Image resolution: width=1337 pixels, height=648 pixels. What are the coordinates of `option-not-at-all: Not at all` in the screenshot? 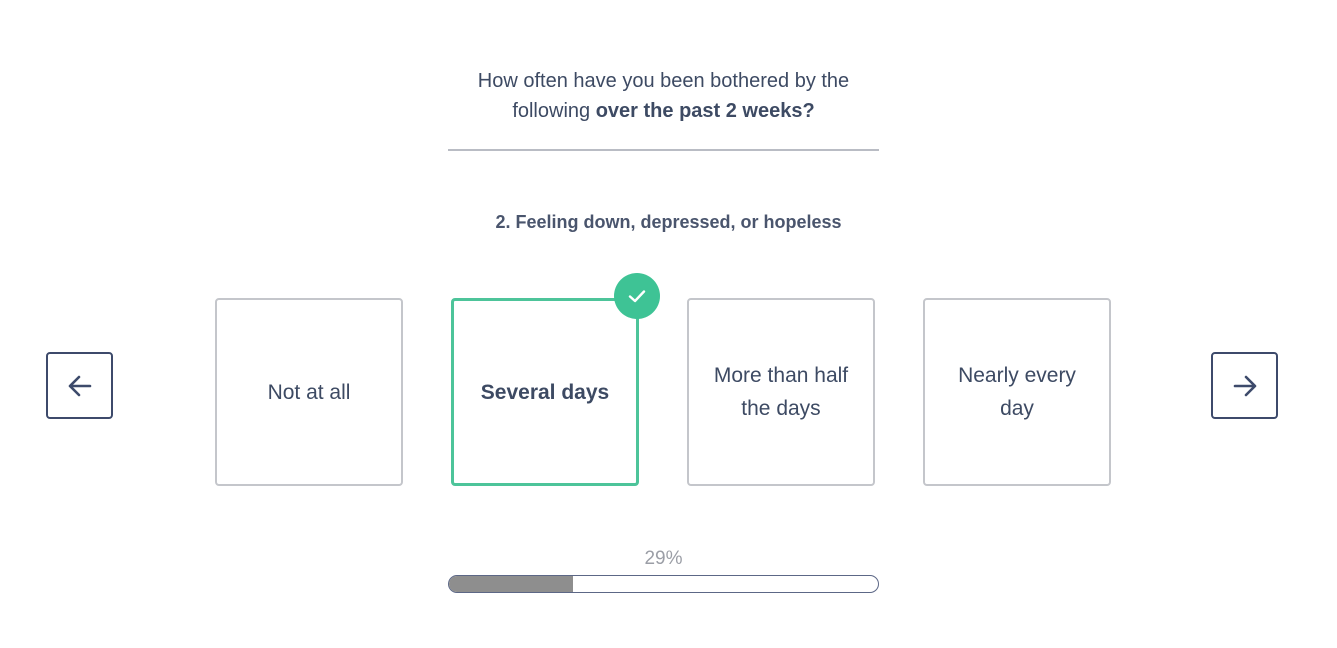 It's located at (309, 392).